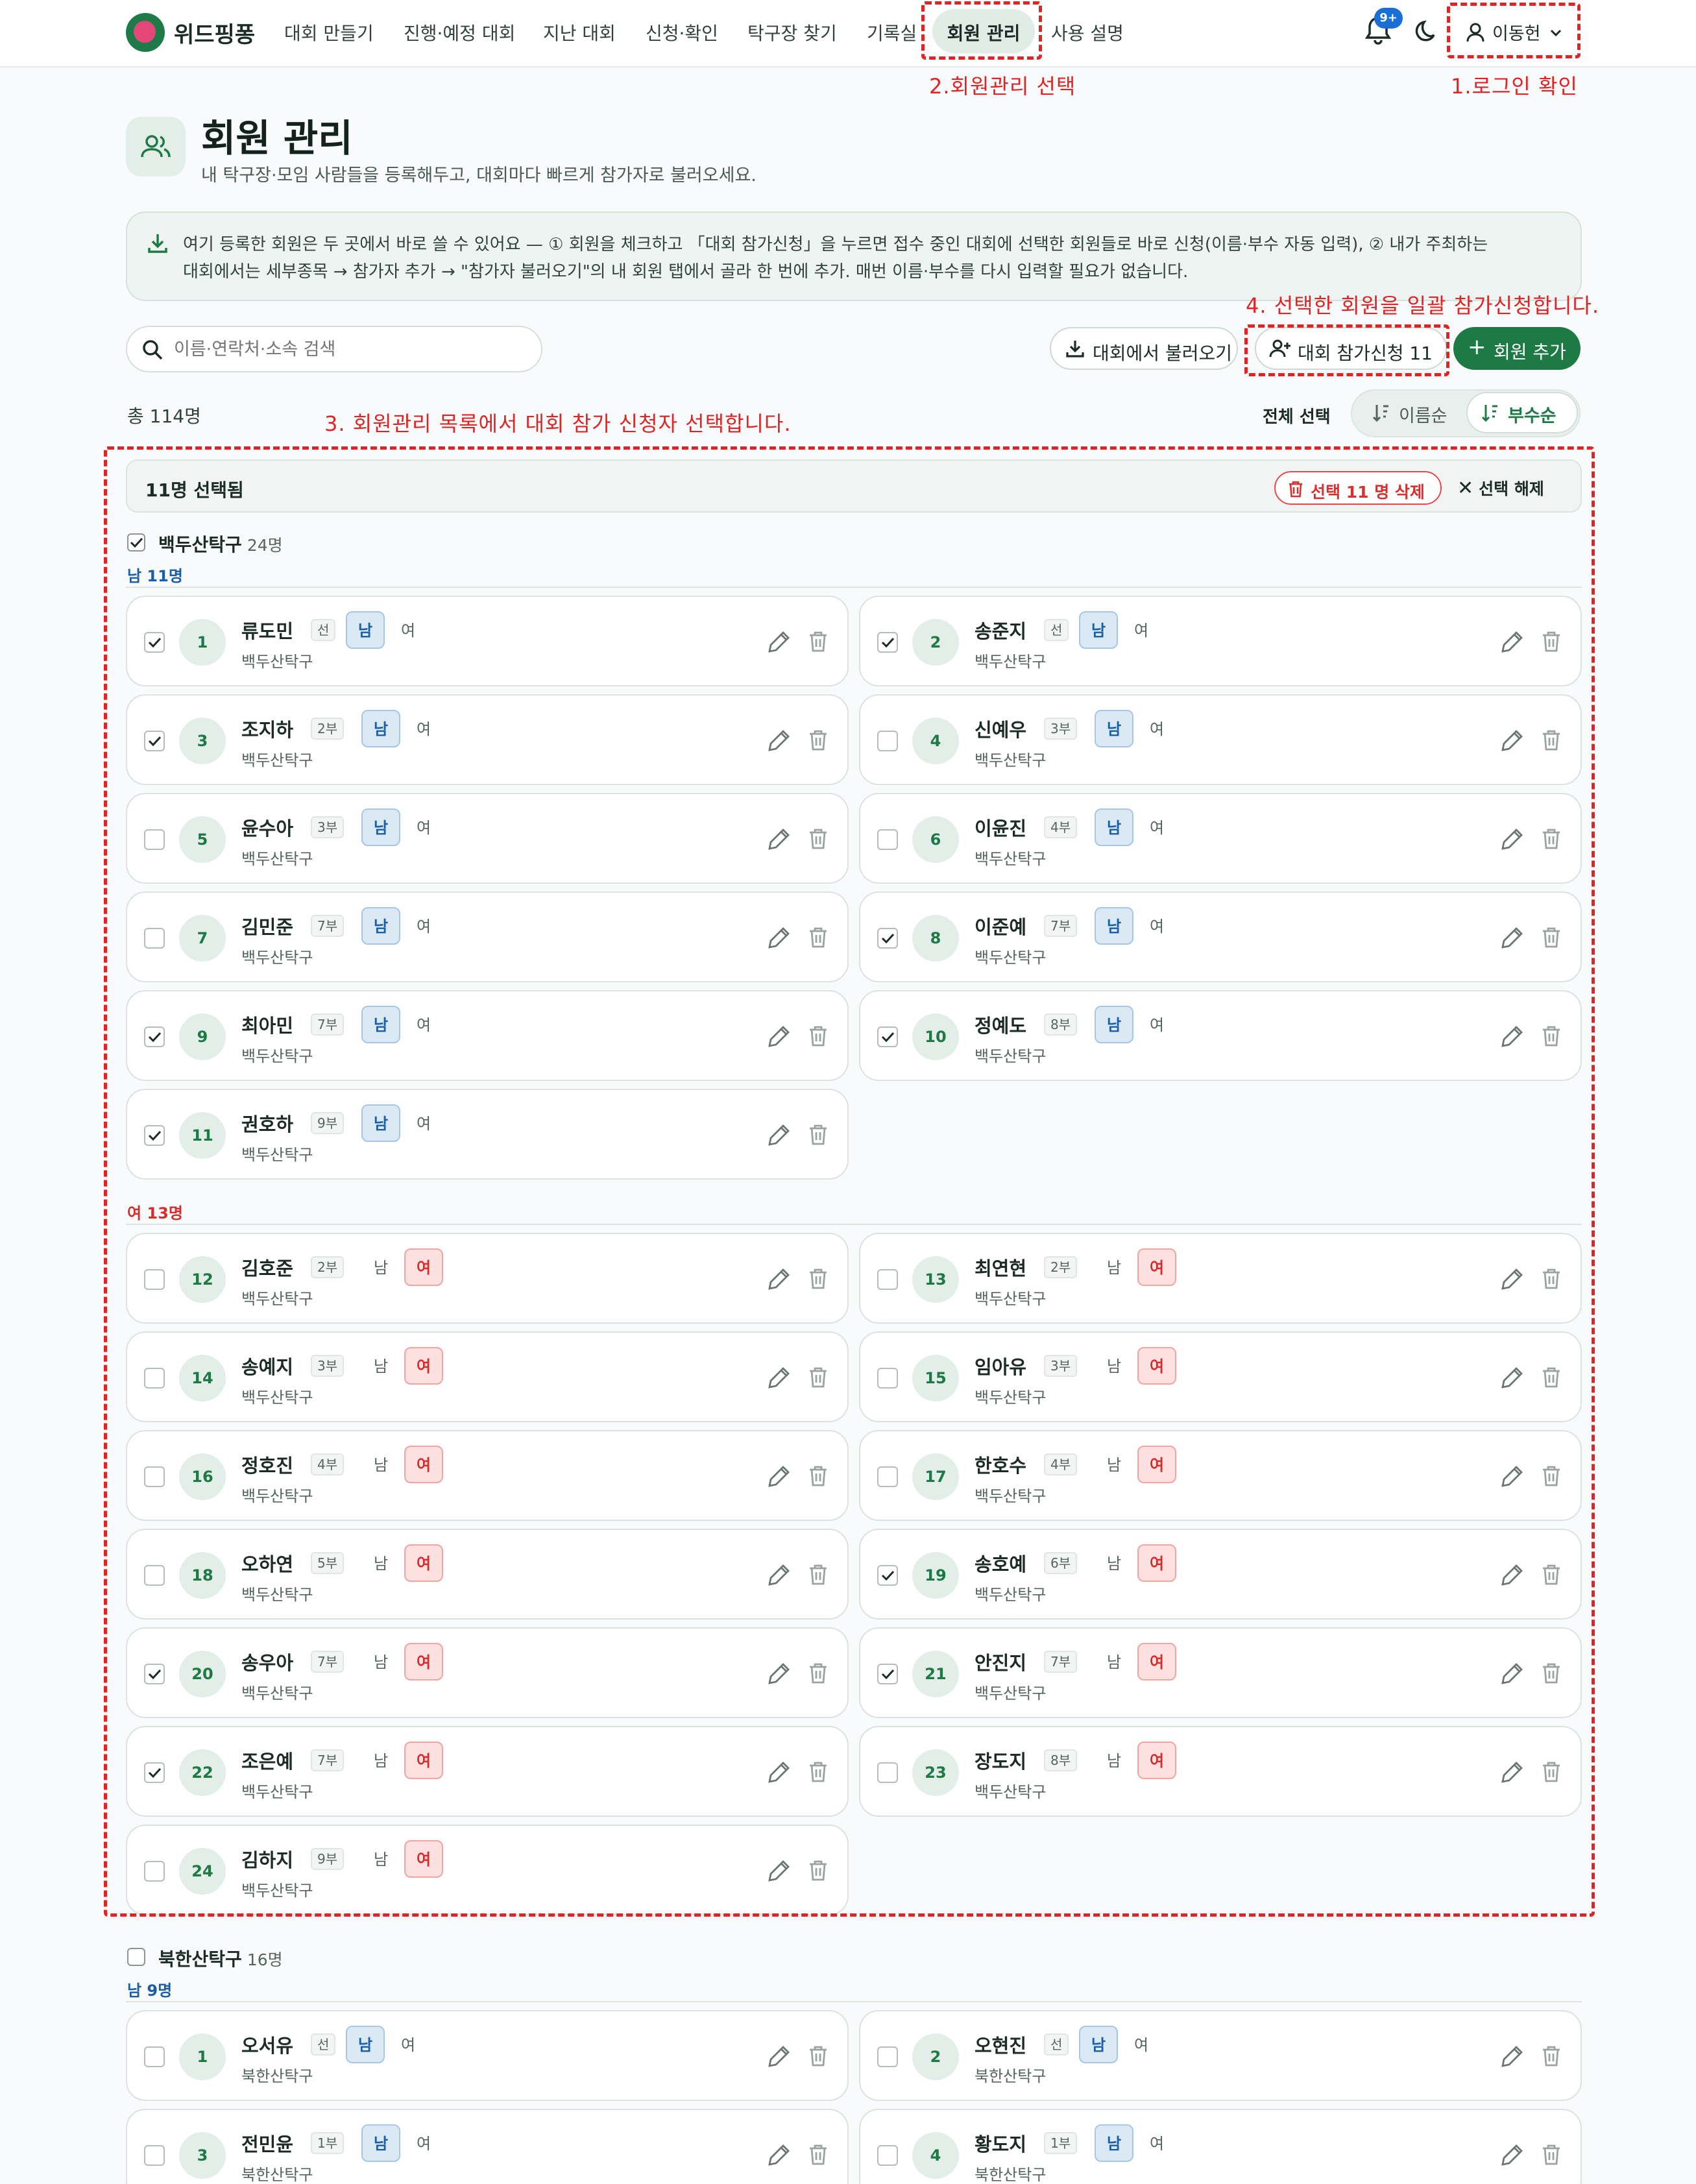 Image resolution: width=1696 pixels, height=2184 pixels. Describe the element at coordinates (145, 32) in the screenshot. I see `logo-icon` at that location.